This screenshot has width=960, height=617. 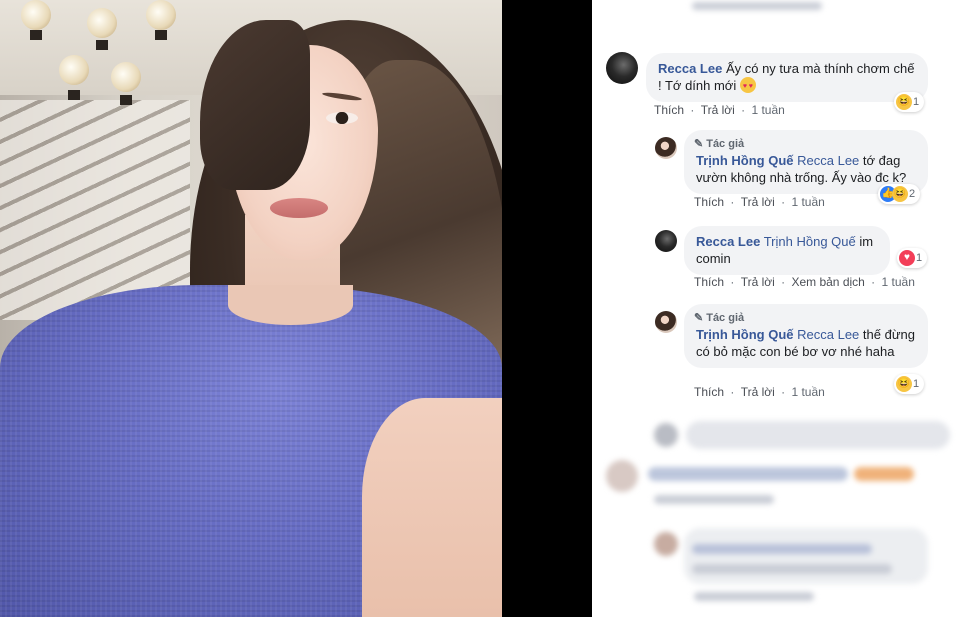 I want to click on black-gap, so click(x=547, y=308).